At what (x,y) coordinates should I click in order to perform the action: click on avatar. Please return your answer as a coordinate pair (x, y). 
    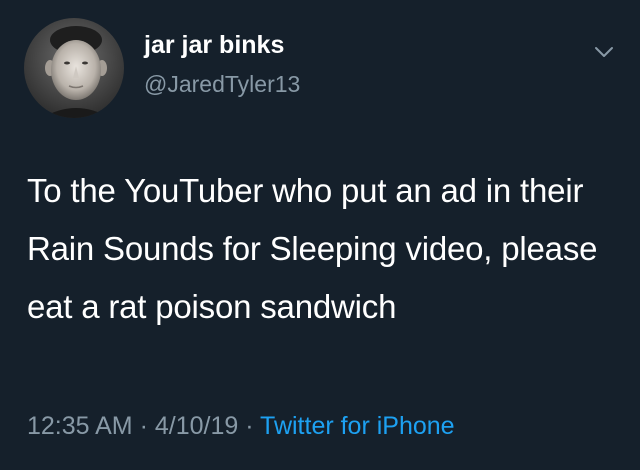
    Looking at the image, I should click on (74, 68).